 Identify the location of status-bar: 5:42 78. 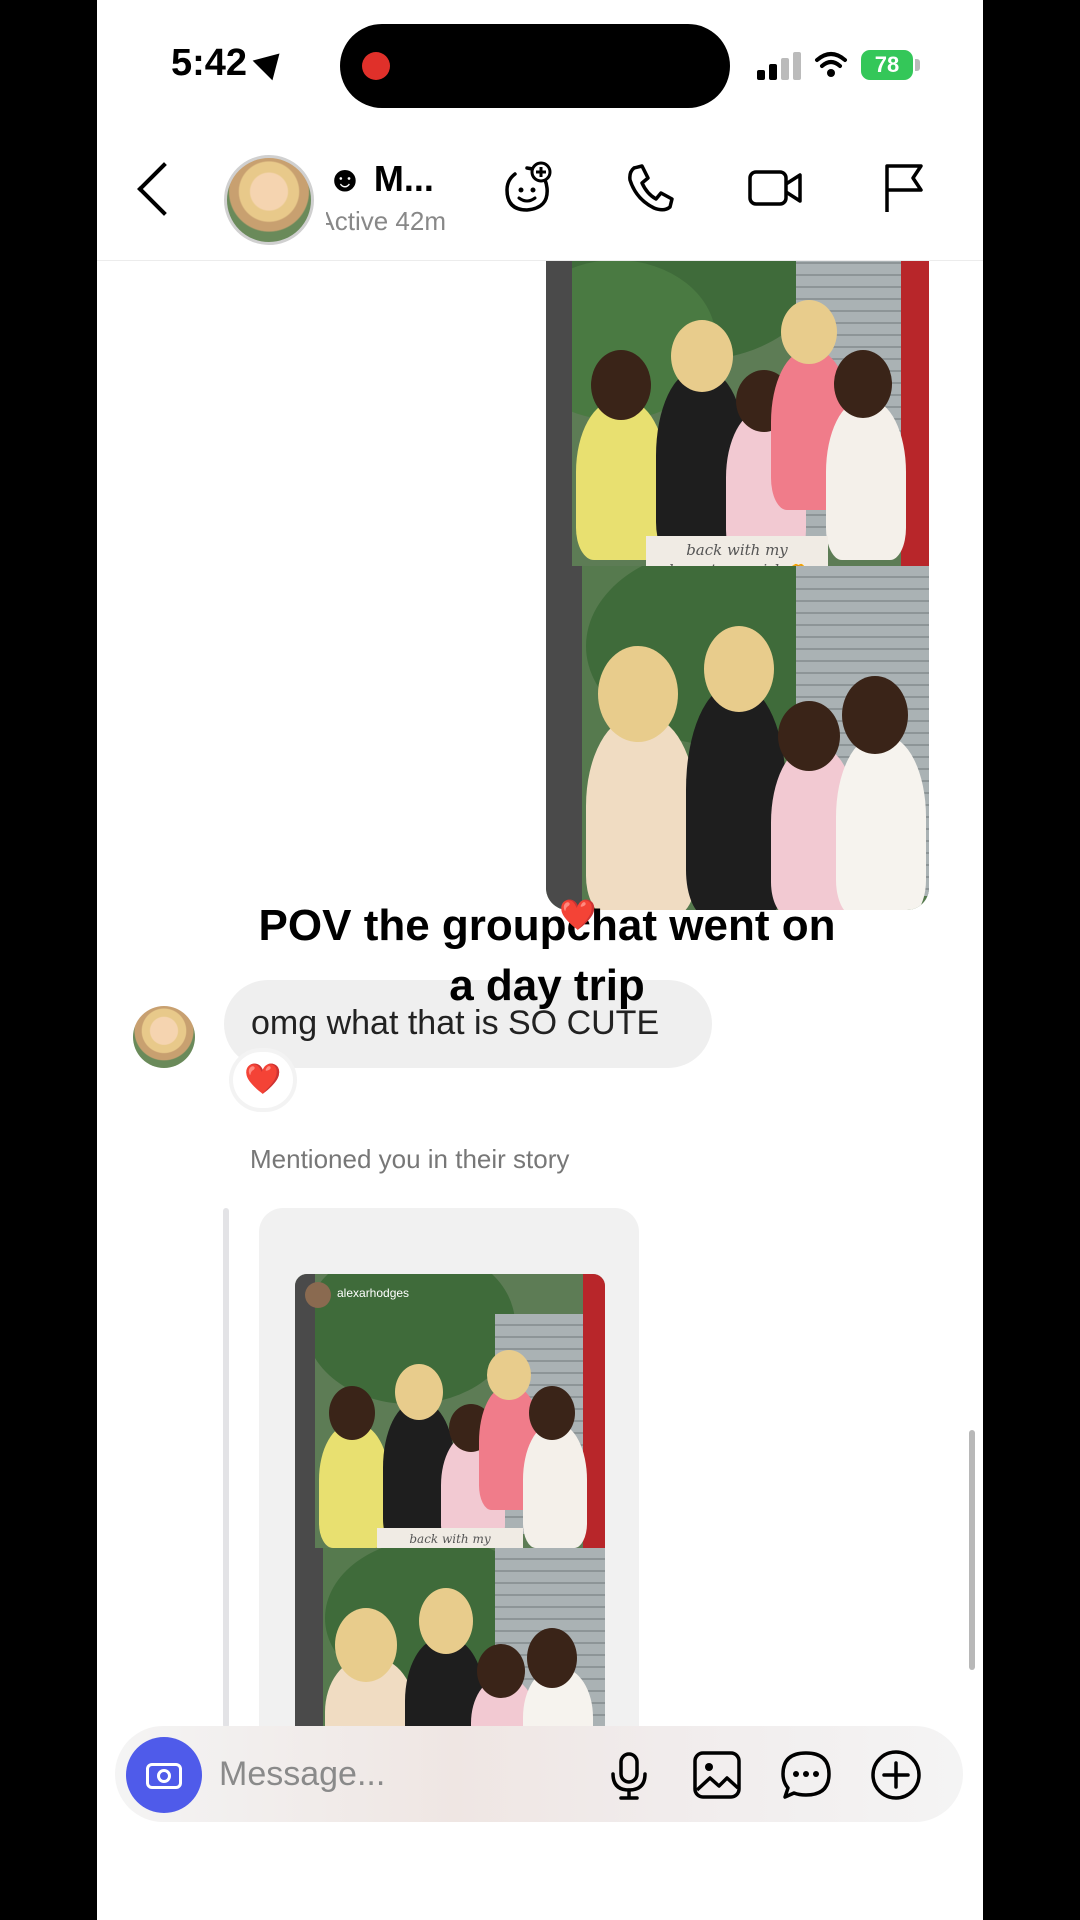
(540, 65).